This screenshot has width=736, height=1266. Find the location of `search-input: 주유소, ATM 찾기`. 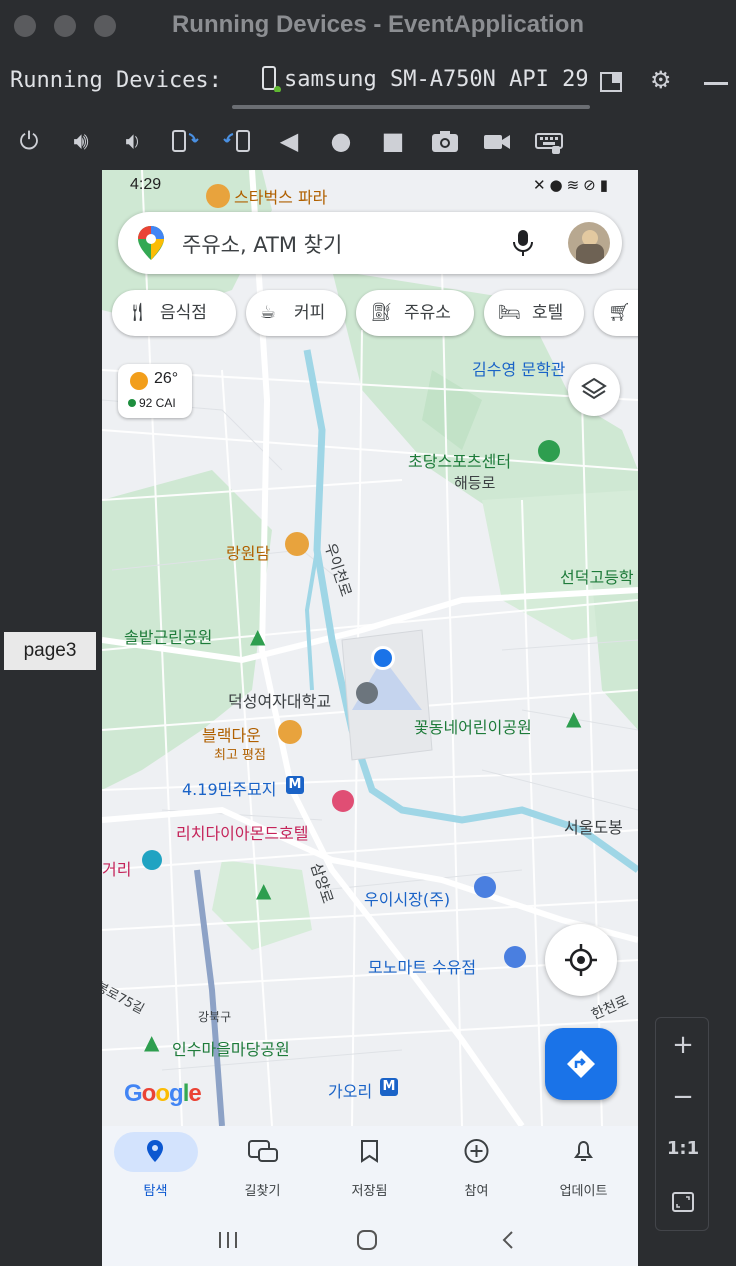

search-input: 주유소, ATM 찾기 is located at coordinates (262, 244).